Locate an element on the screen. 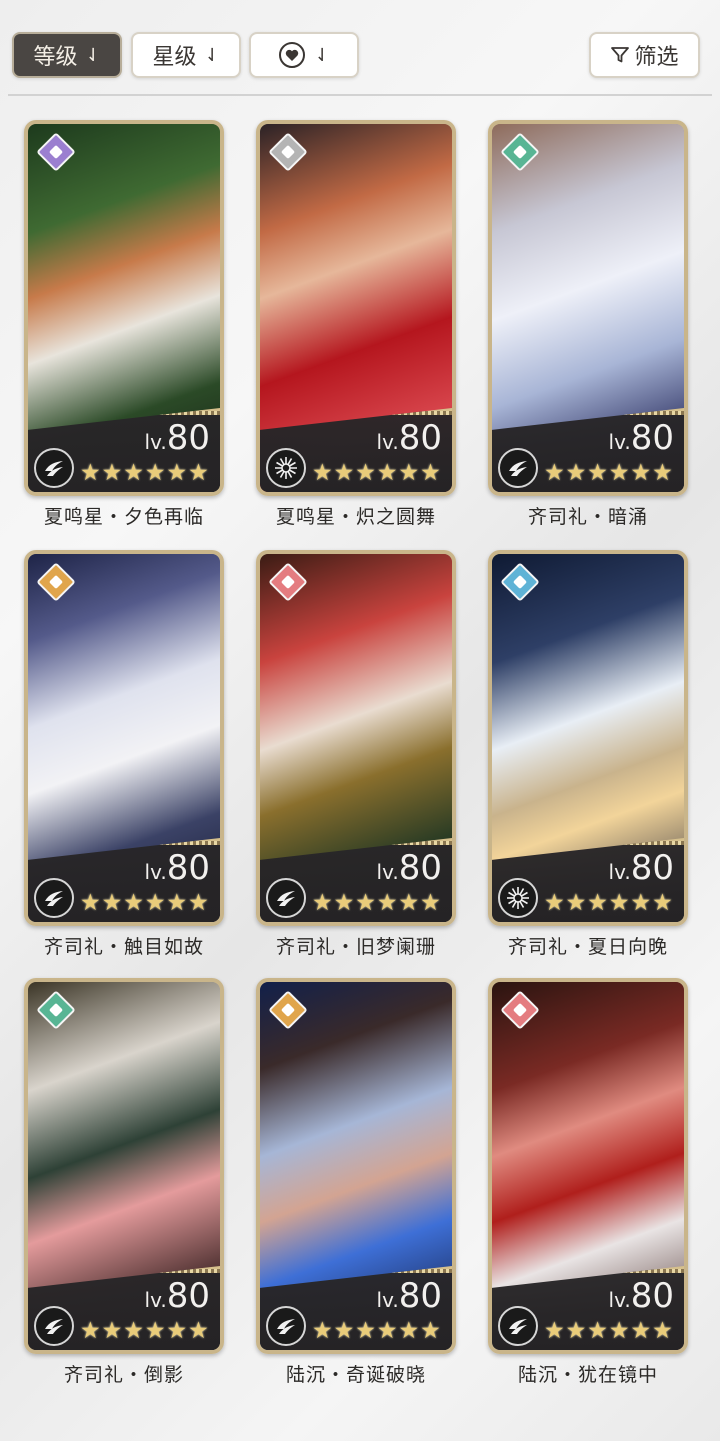  memory-card: lv.80 ★ ★ ★ ★ ★ ★ 齐司礼・夏日向晚 is located at coordinates (588, 760).